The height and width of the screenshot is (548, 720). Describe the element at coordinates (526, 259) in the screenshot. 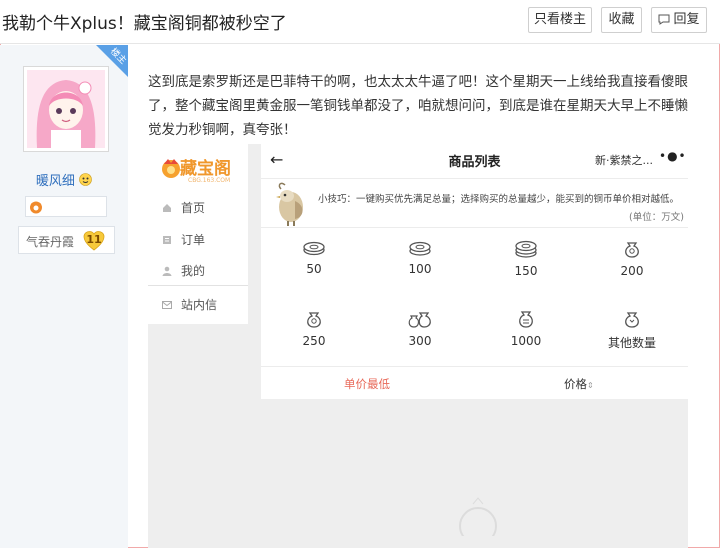

I see `amount-option: 150` at that location.